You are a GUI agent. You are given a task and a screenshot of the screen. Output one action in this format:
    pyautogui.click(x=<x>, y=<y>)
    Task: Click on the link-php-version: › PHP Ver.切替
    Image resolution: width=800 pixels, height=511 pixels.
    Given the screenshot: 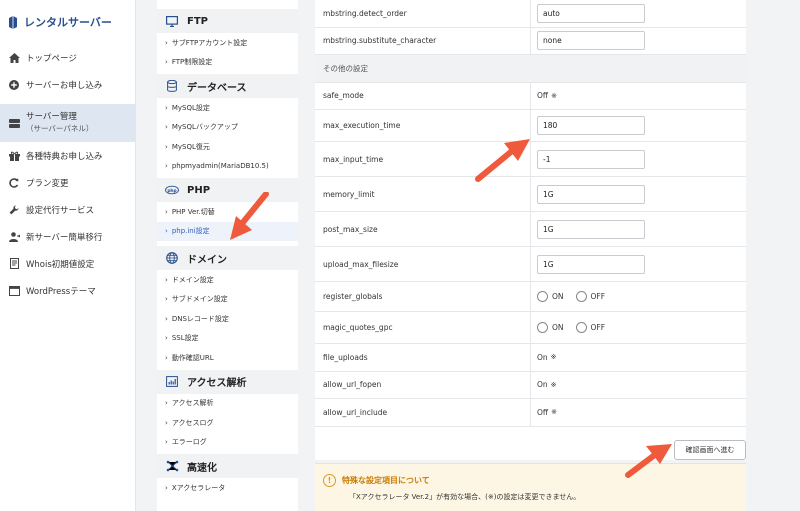 What is the action you would take?
    pyautogui.click(x=227, y=212)
    